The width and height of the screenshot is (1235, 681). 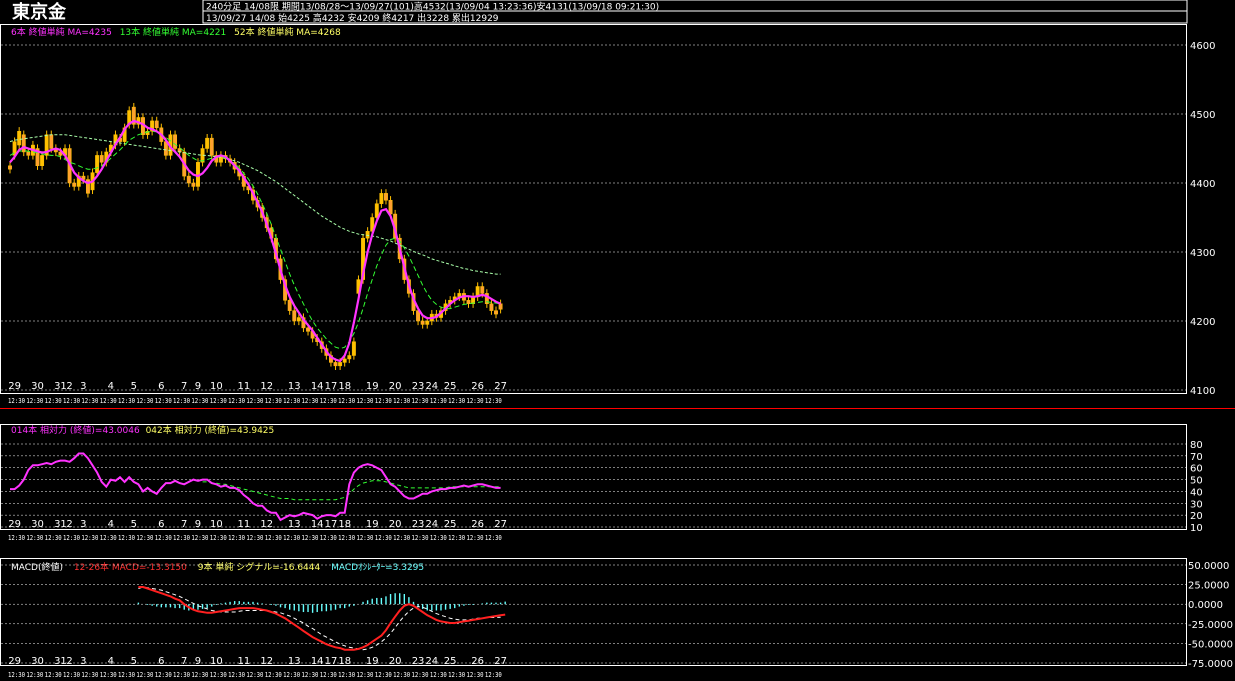 I want to click on x-day-label: 23, so click(x=418, y=661).